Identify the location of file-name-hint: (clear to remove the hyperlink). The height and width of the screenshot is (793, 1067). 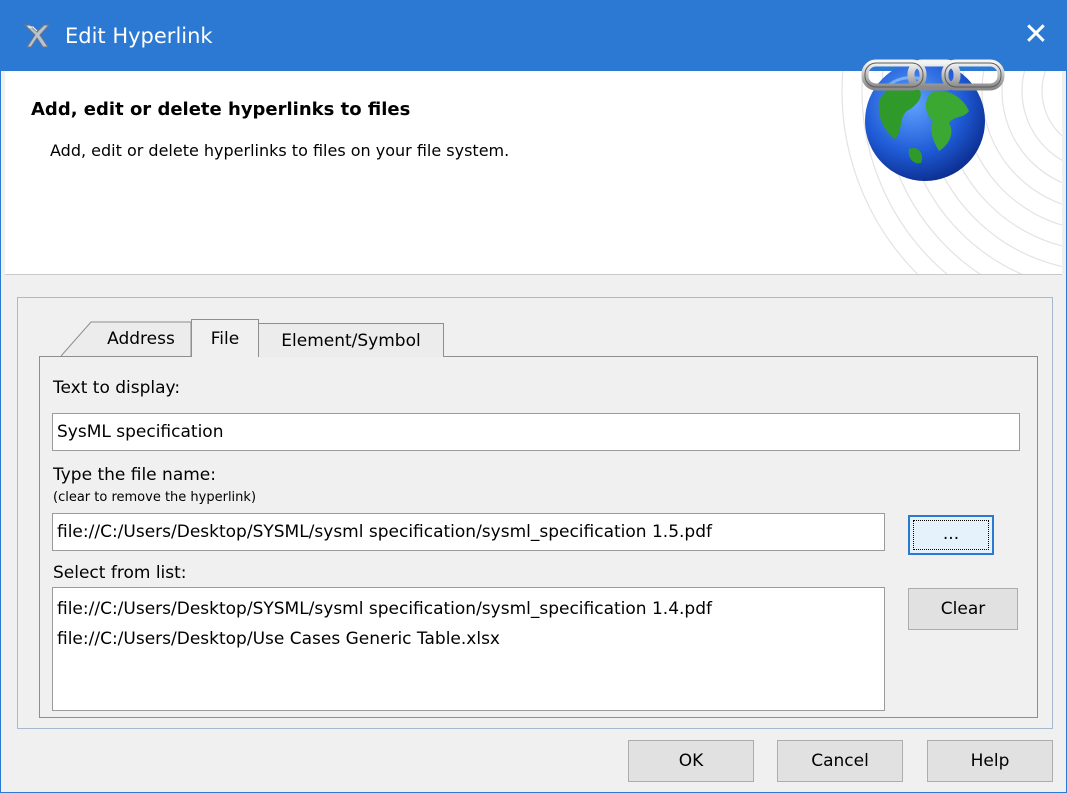
(155, 497).